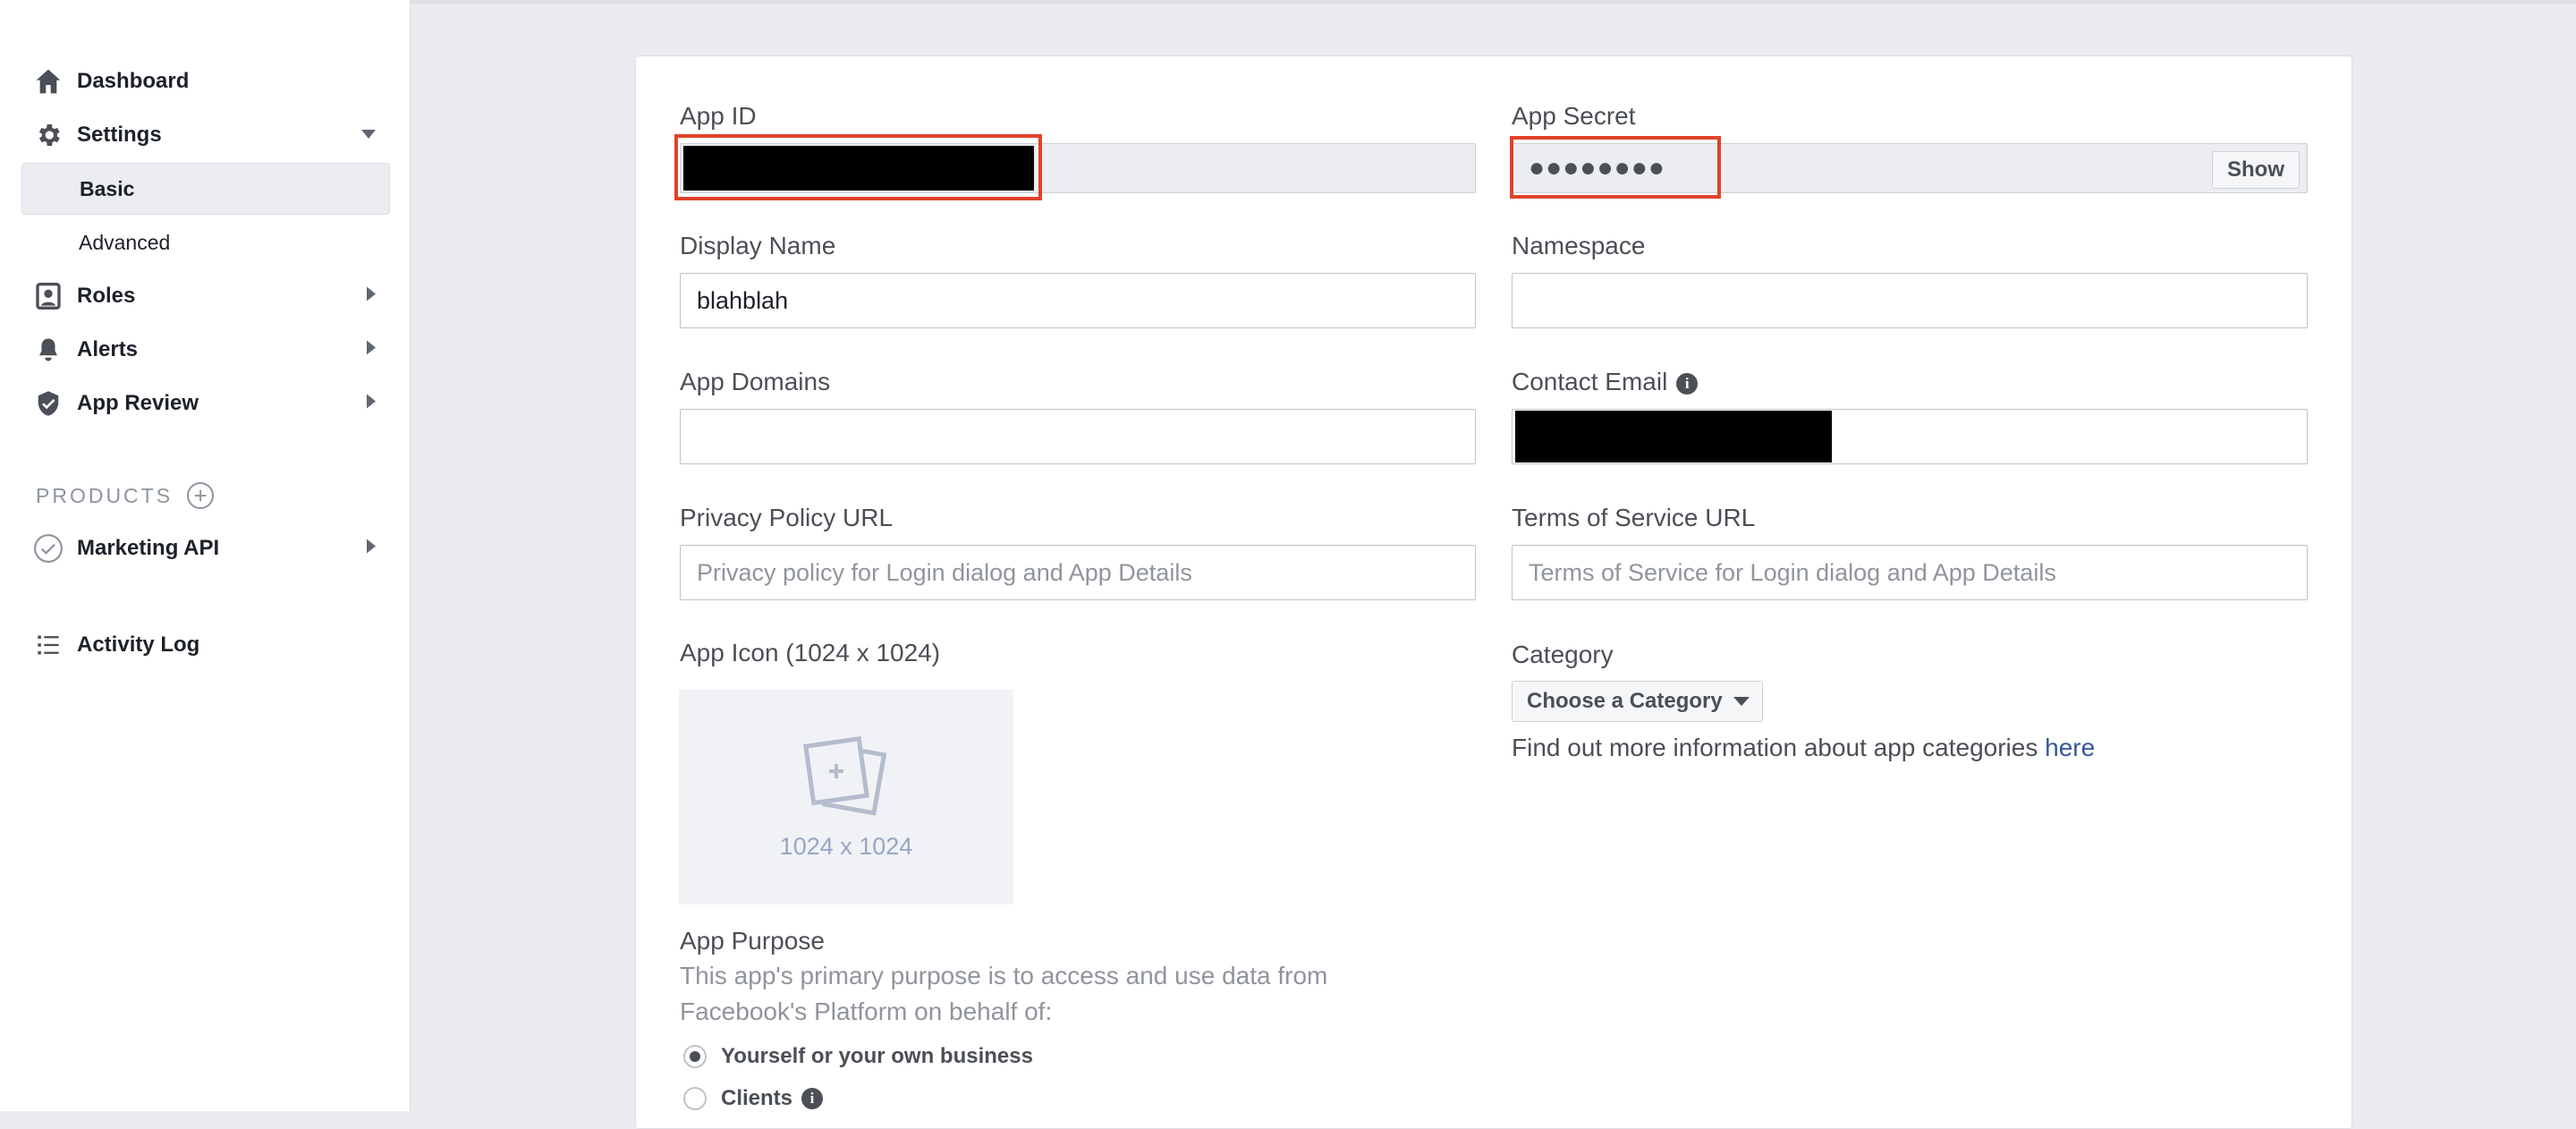 This screenshot has width=2576, height=1129. I want to click on sidebar-item-settings: Settings, so click(205, 135).